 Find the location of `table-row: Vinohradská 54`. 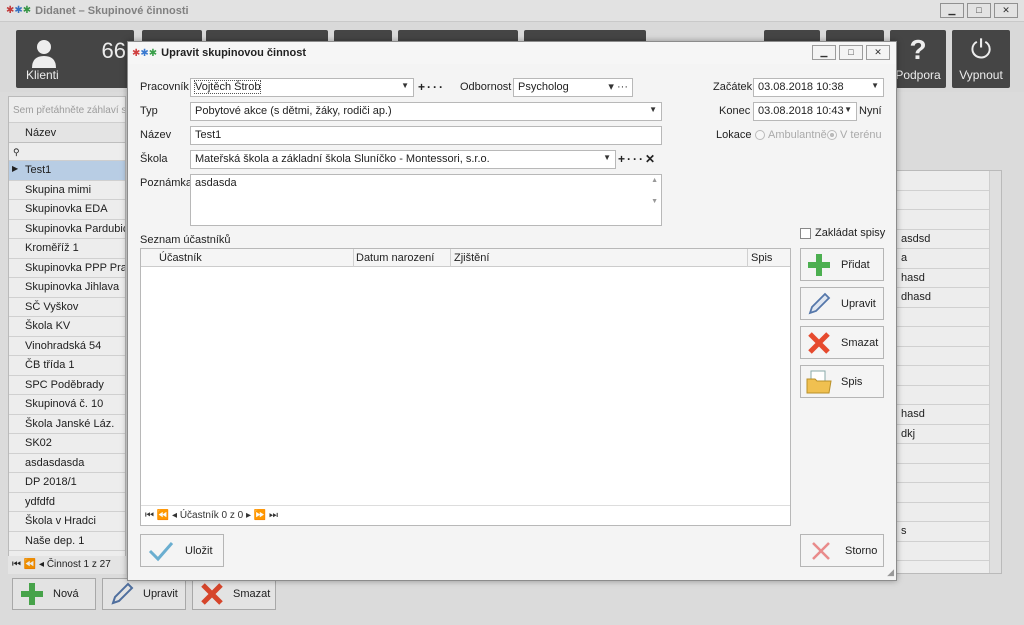

table-row: Vinohradská 54 is located at coordinates (67, 346).